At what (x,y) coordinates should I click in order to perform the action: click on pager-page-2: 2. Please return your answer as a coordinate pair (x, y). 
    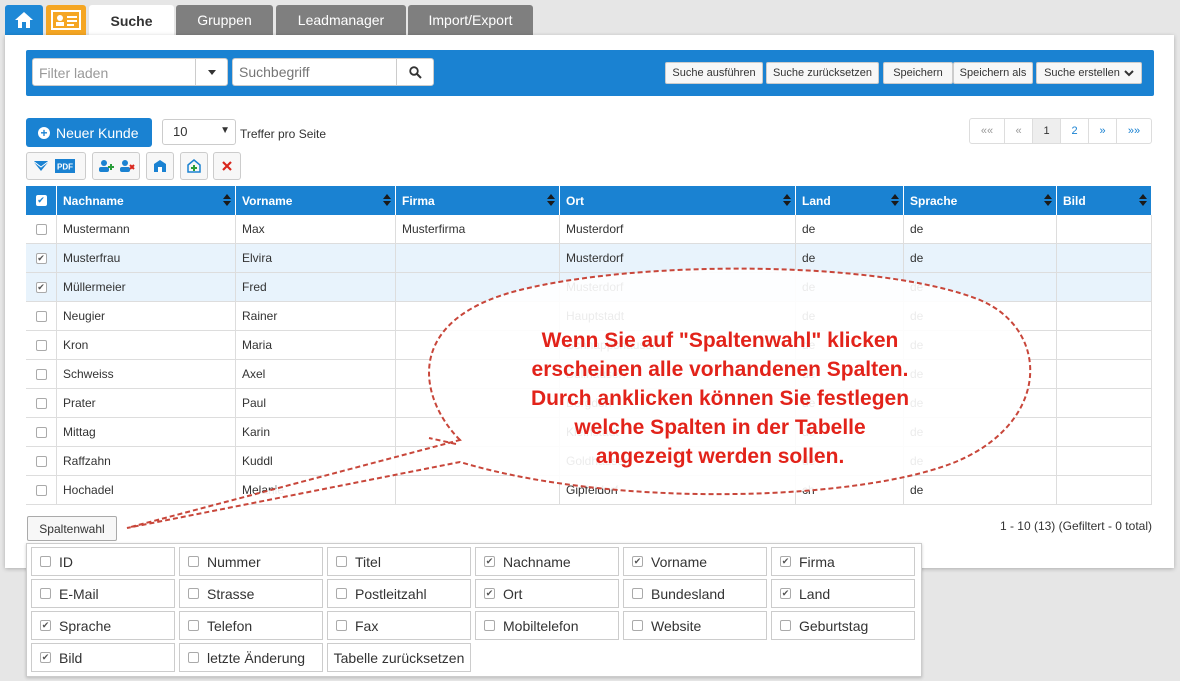
    Looking at the image, I should click on (1075, 131).